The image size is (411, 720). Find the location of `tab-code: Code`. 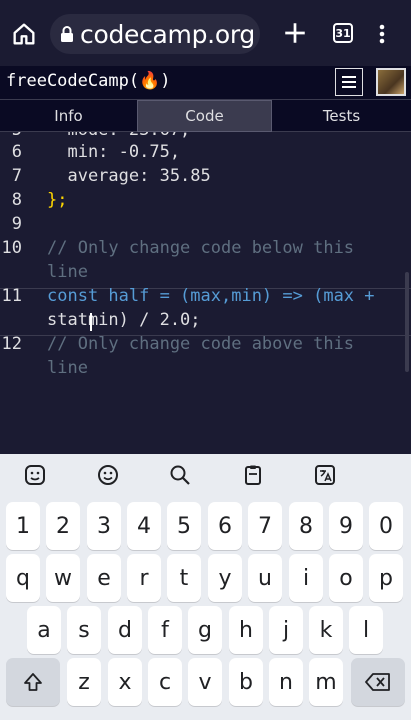

tab-code: Code is located at coordinates (204, 116).